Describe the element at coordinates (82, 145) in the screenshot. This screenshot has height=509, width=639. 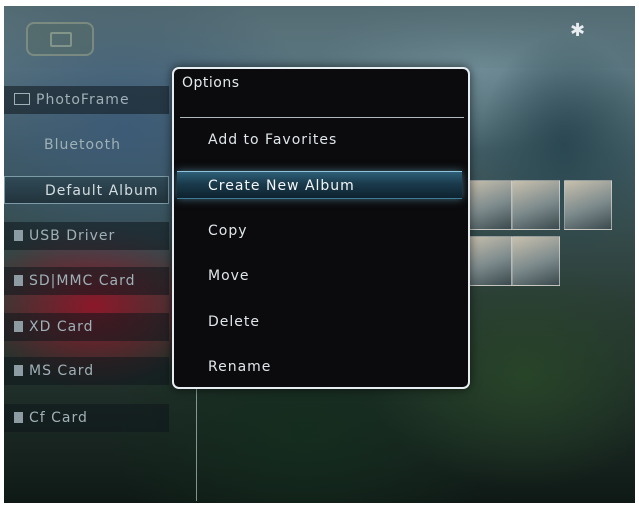
I see `menu-item-label: Bluetooth` at that location.